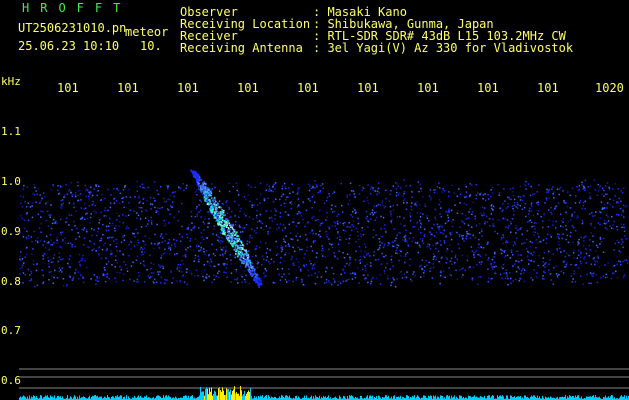 Image resolution: width=629 pixels, height=400 pixels. I want to click on x-tick-label: 1020, so click(609, 88).